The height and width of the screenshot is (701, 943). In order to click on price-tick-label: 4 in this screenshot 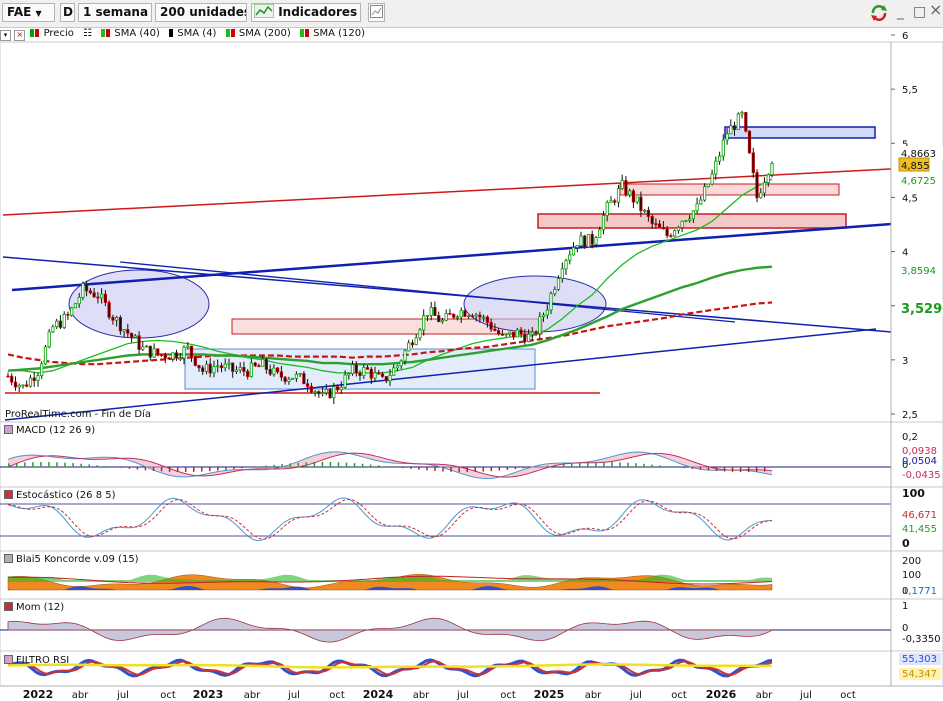, I will do `click(905, 253)`.